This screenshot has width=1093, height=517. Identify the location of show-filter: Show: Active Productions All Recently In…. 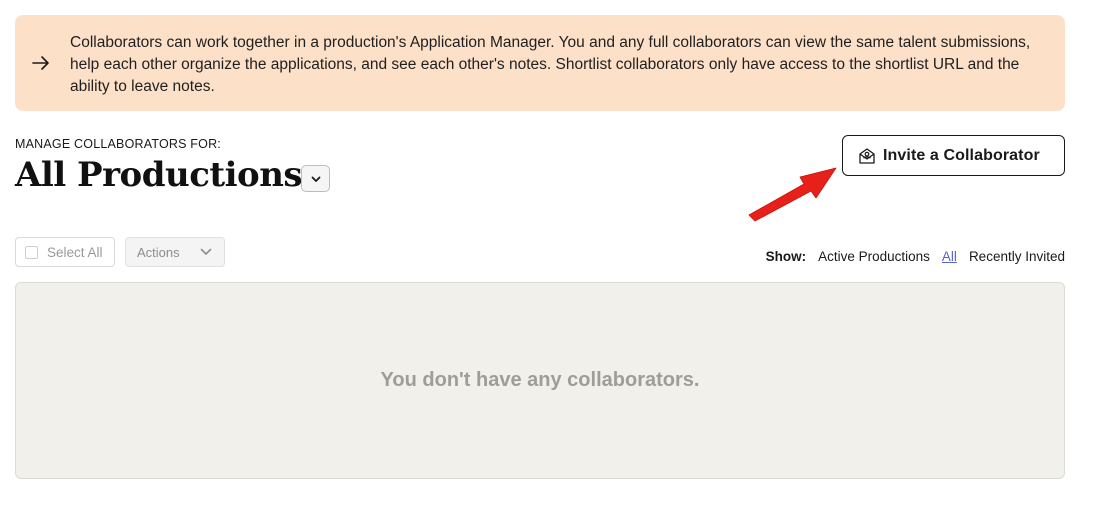
(915, 256).